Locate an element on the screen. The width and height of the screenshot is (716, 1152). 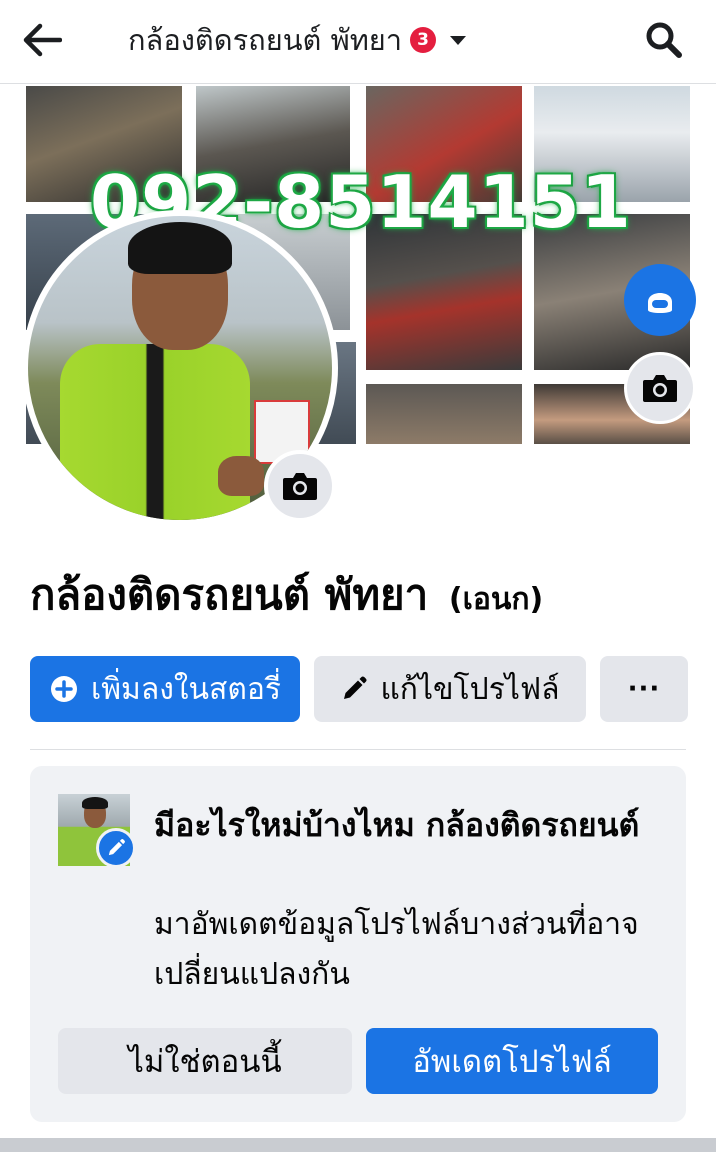
avatar-face-icon is located at coordinates (660, 303).